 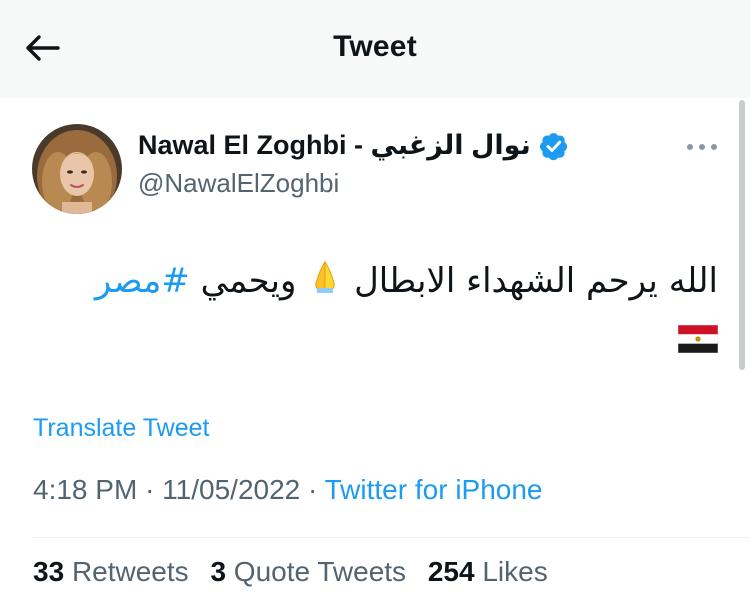 What do you see at coordinates (218, 571) in the screenshot?
I see `quotes-count: 3` at bounding box center [218, 571].